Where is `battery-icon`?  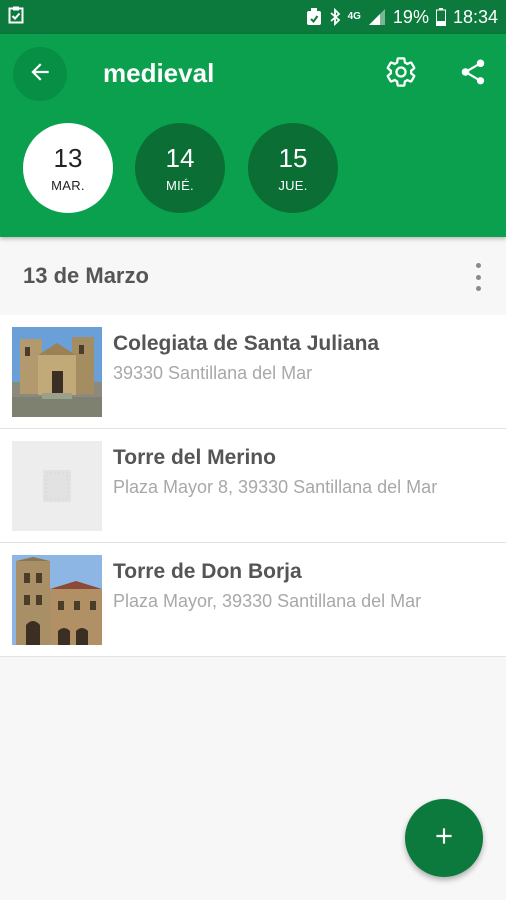
battery-icon is located at coordinates (440, 17).